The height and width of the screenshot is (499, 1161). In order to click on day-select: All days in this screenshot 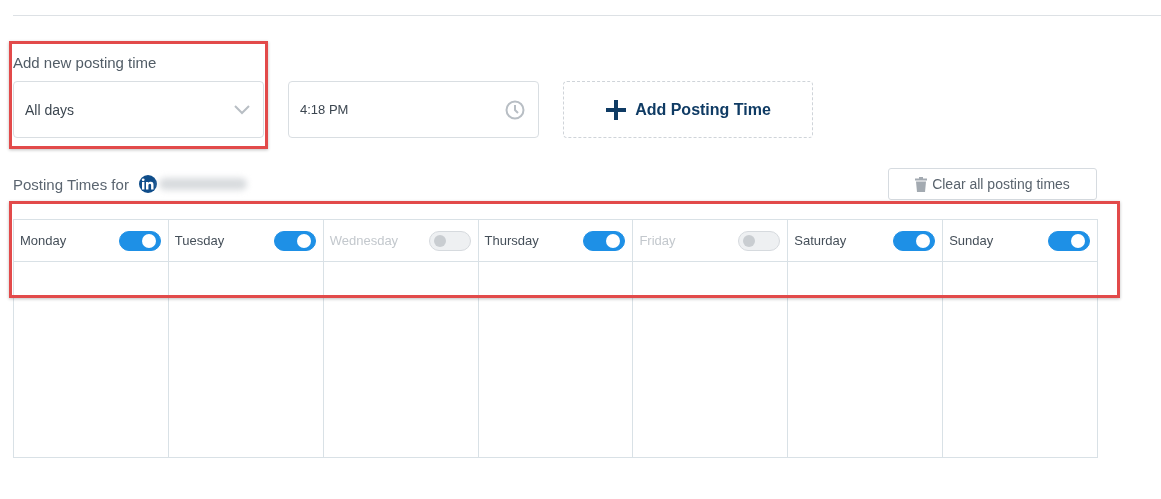, I will do `click(138, 109)`.